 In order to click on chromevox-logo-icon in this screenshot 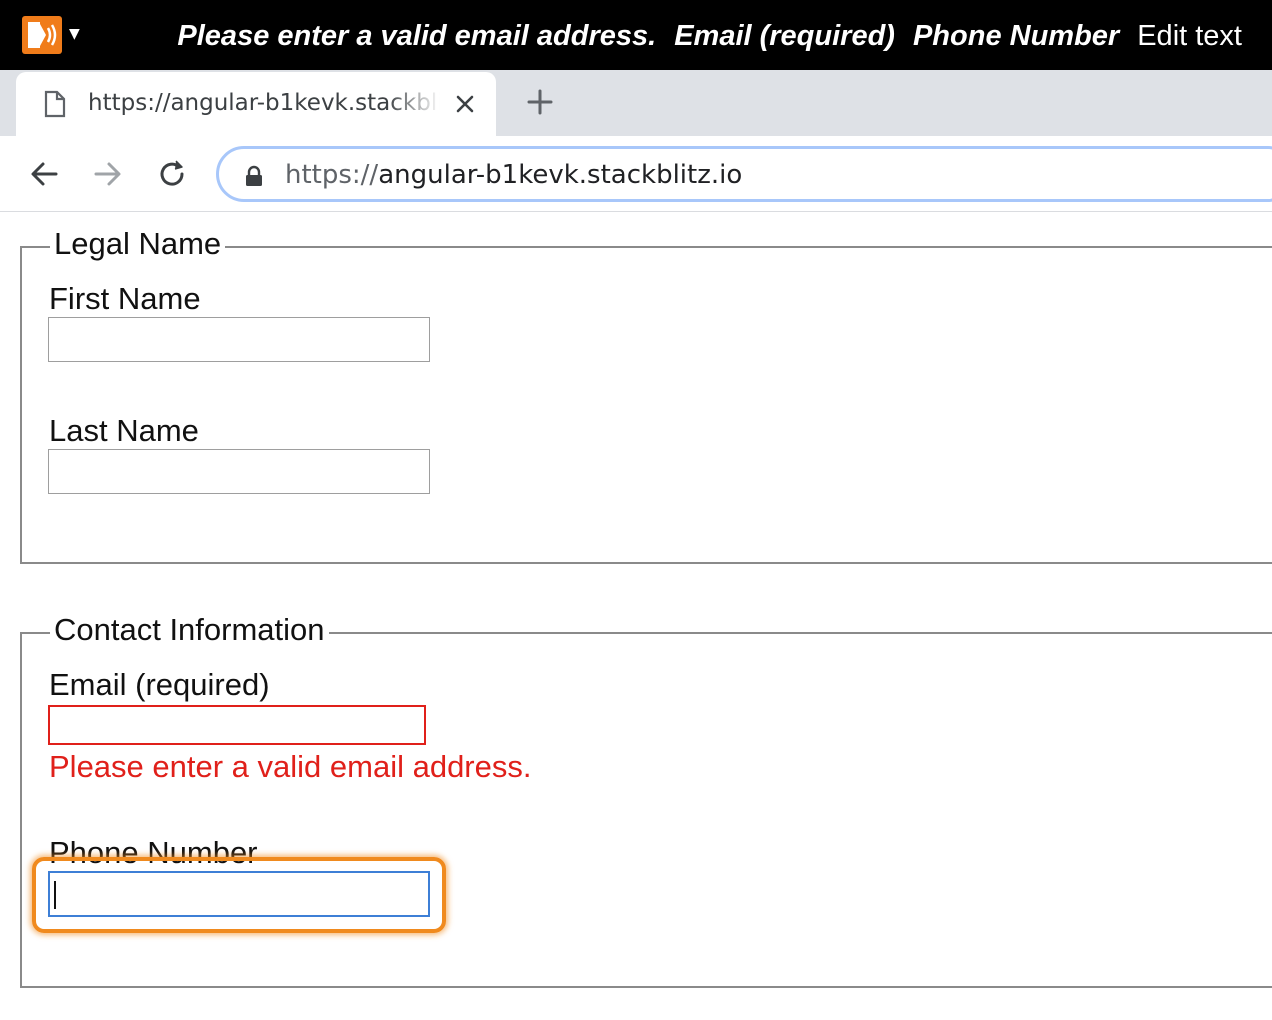, I will do `click(42, 35)`.